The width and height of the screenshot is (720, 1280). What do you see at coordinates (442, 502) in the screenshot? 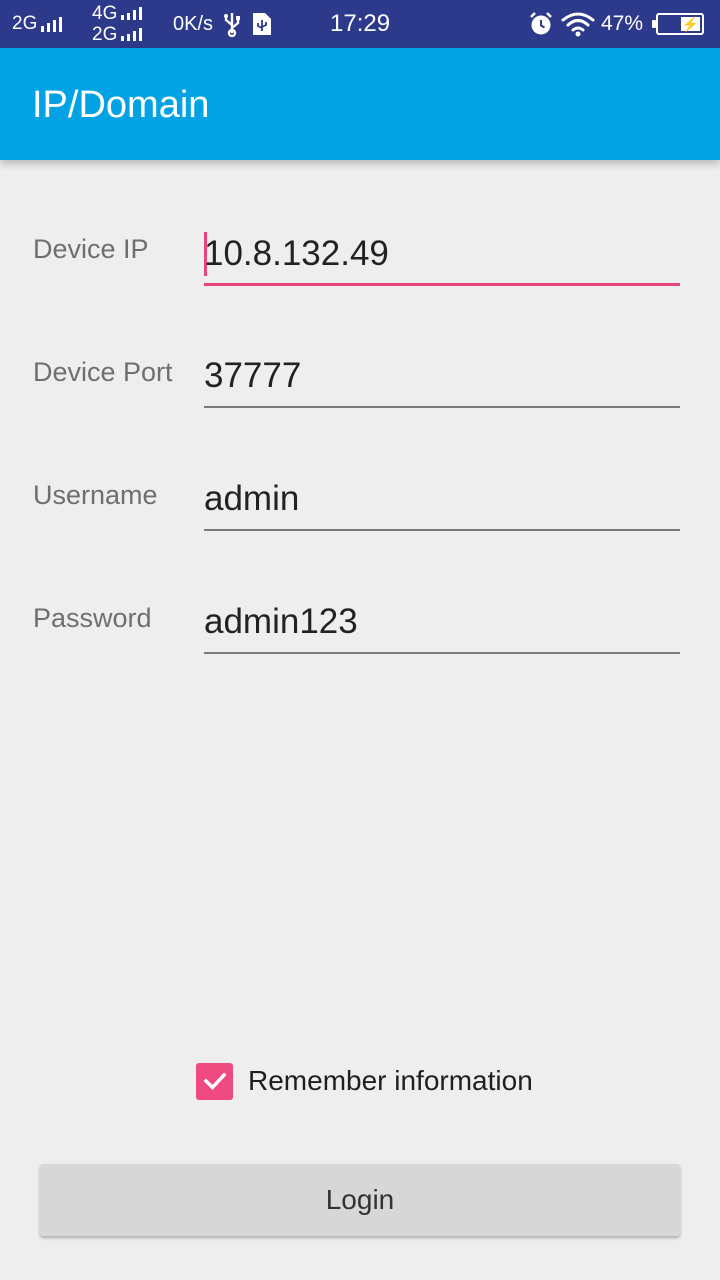
I see `username-field: admin` at bounding box center [442, 502].